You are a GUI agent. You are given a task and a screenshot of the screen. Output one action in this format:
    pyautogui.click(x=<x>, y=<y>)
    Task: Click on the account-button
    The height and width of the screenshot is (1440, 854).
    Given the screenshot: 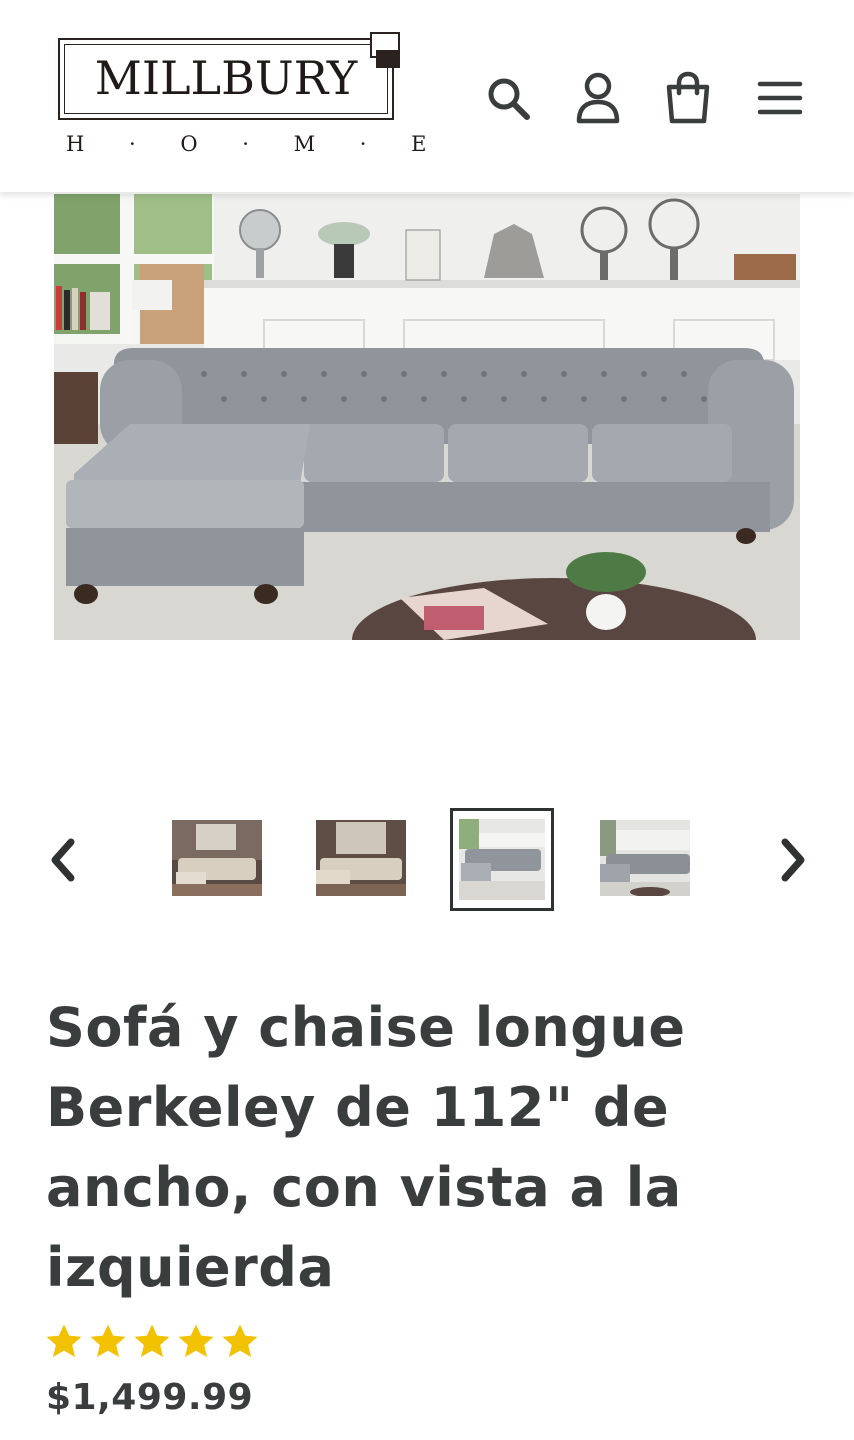 What is the action you would take?
    pyautogui.click(x=598, y=98)
    